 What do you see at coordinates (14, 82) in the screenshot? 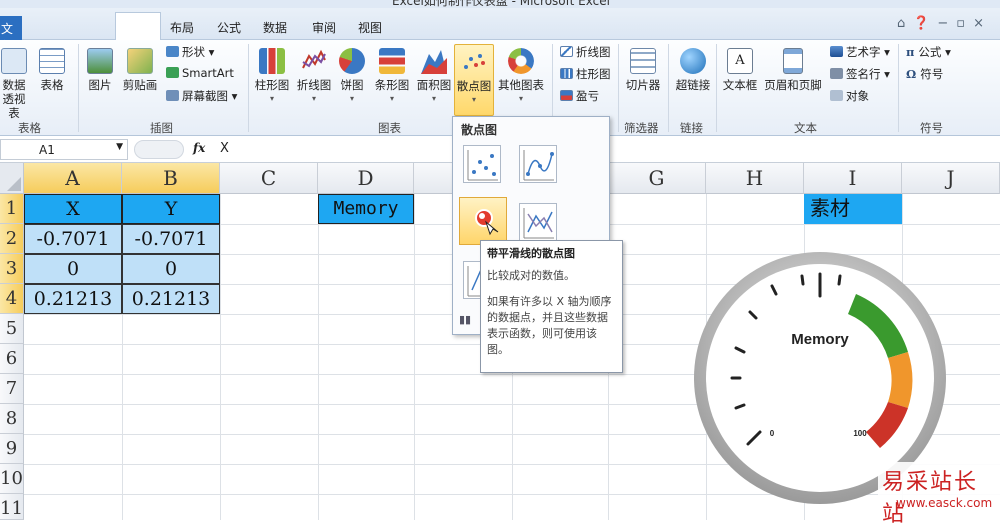
I see `pivot-table-button: 数据 透视表` at bounding box center [14, 82].